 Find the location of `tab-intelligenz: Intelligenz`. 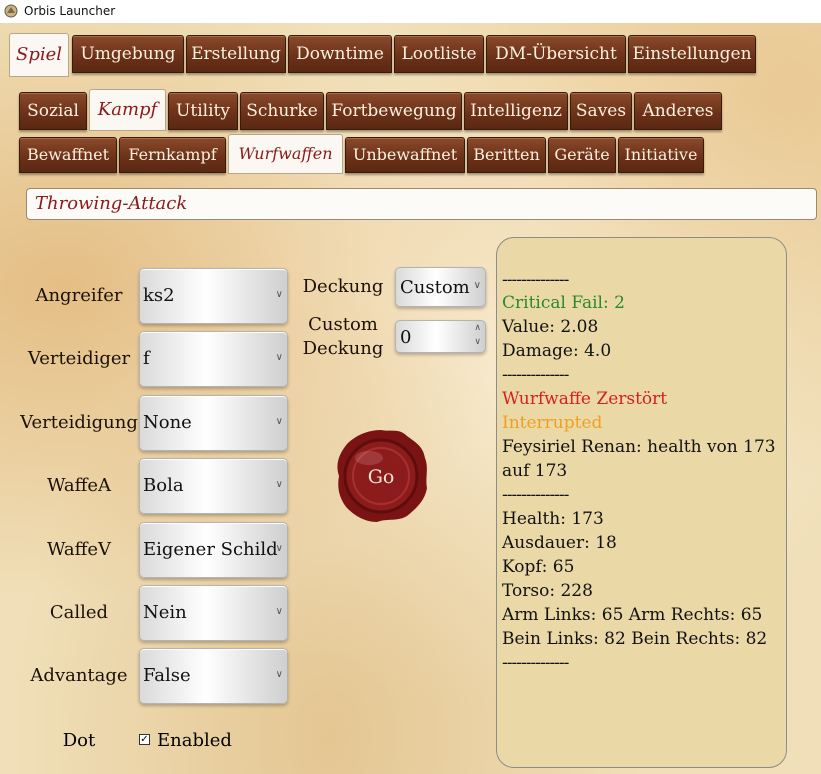

tab-intelligenz: Intelligenz is located at coordinates (516, 111).